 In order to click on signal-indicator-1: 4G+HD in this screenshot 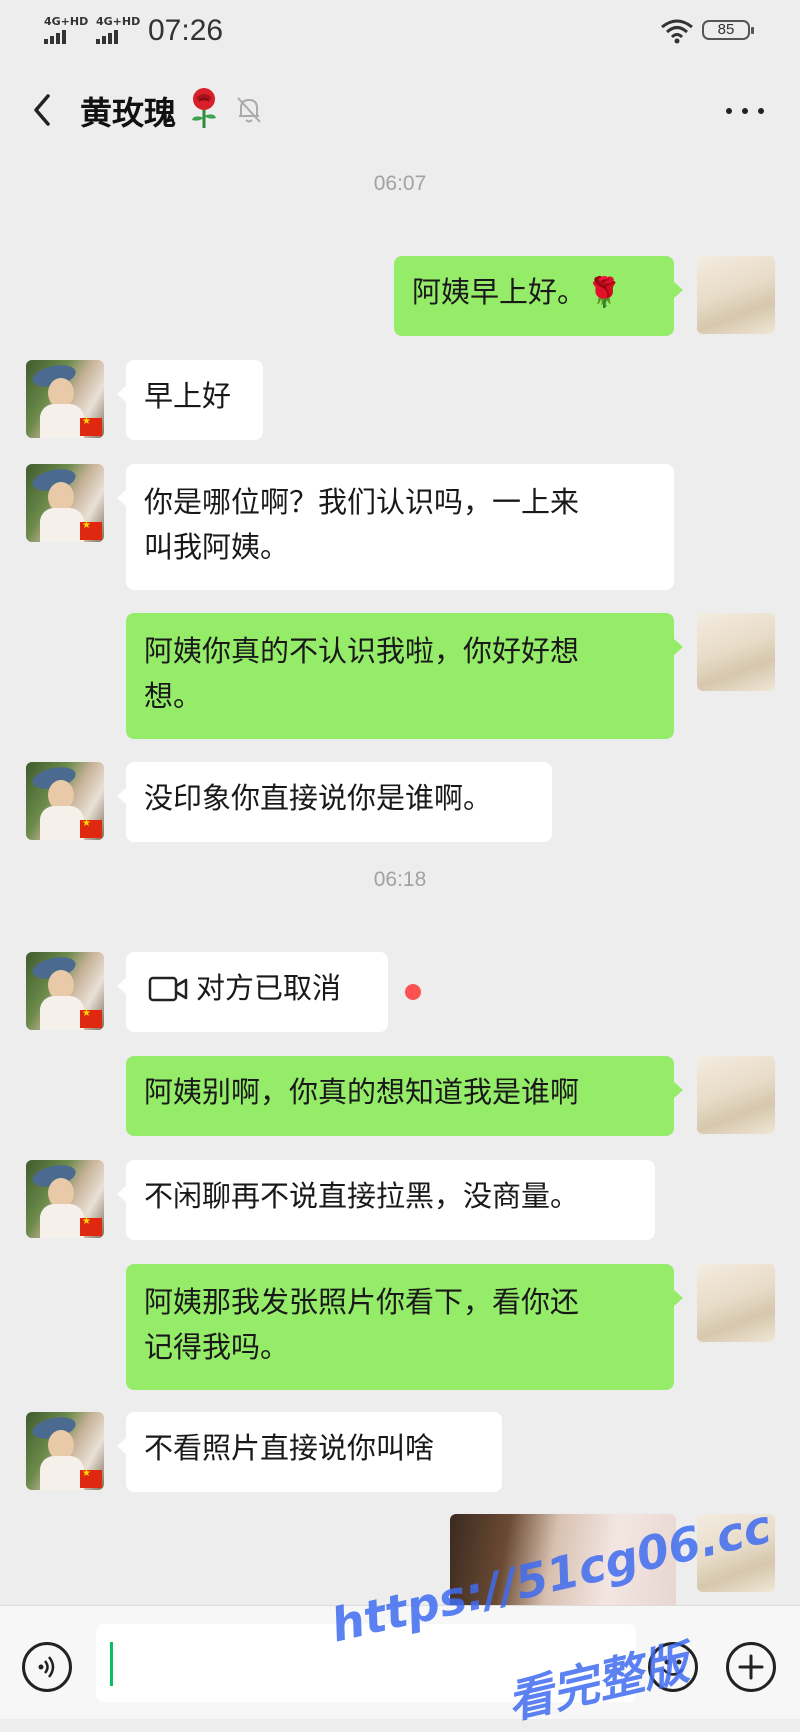, I will do `click(66, 30)`.